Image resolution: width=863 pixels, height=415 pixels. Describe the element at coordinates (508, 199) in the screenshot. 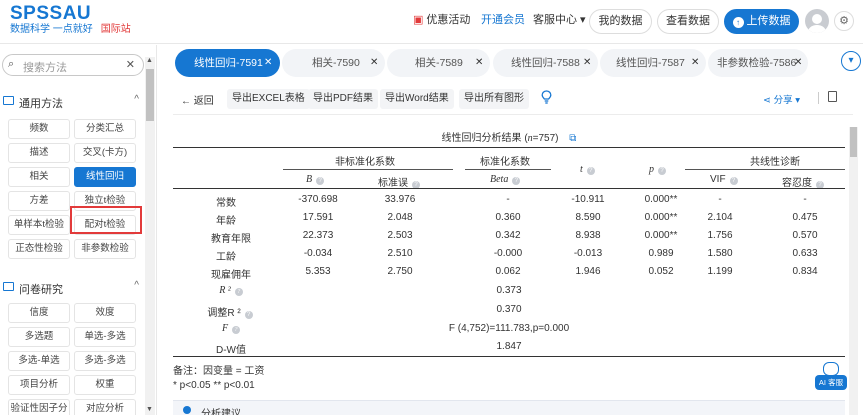

I see `cell-beta: -` at that location.